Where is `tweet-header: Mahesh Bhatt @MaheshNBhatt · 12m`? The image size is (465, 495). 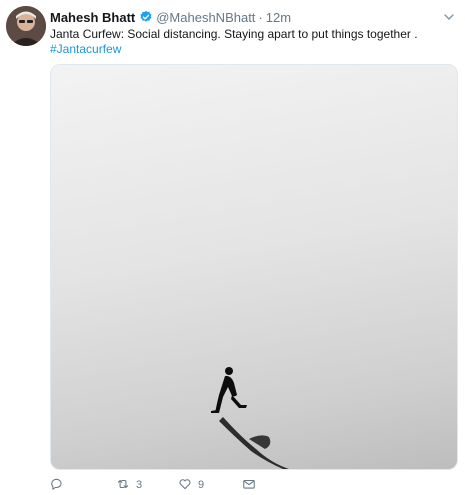
tweet-header: Mahesh Bhatt @MaheshNBhatt · 12m is located at coordinates (250, 17).